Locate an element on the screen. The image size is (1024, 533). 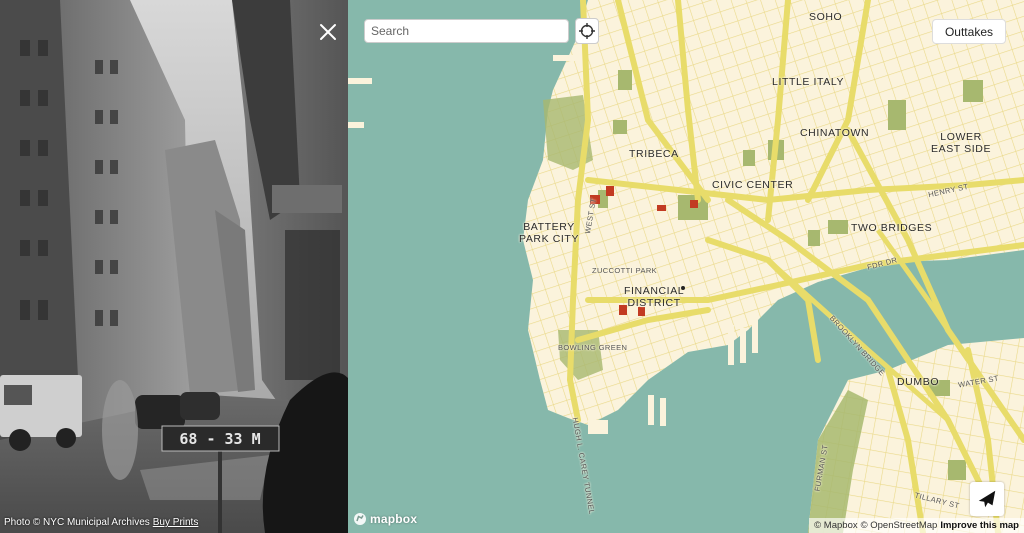
attribution-osm: © OpenStreetMap is located at coordinates (899, 525).